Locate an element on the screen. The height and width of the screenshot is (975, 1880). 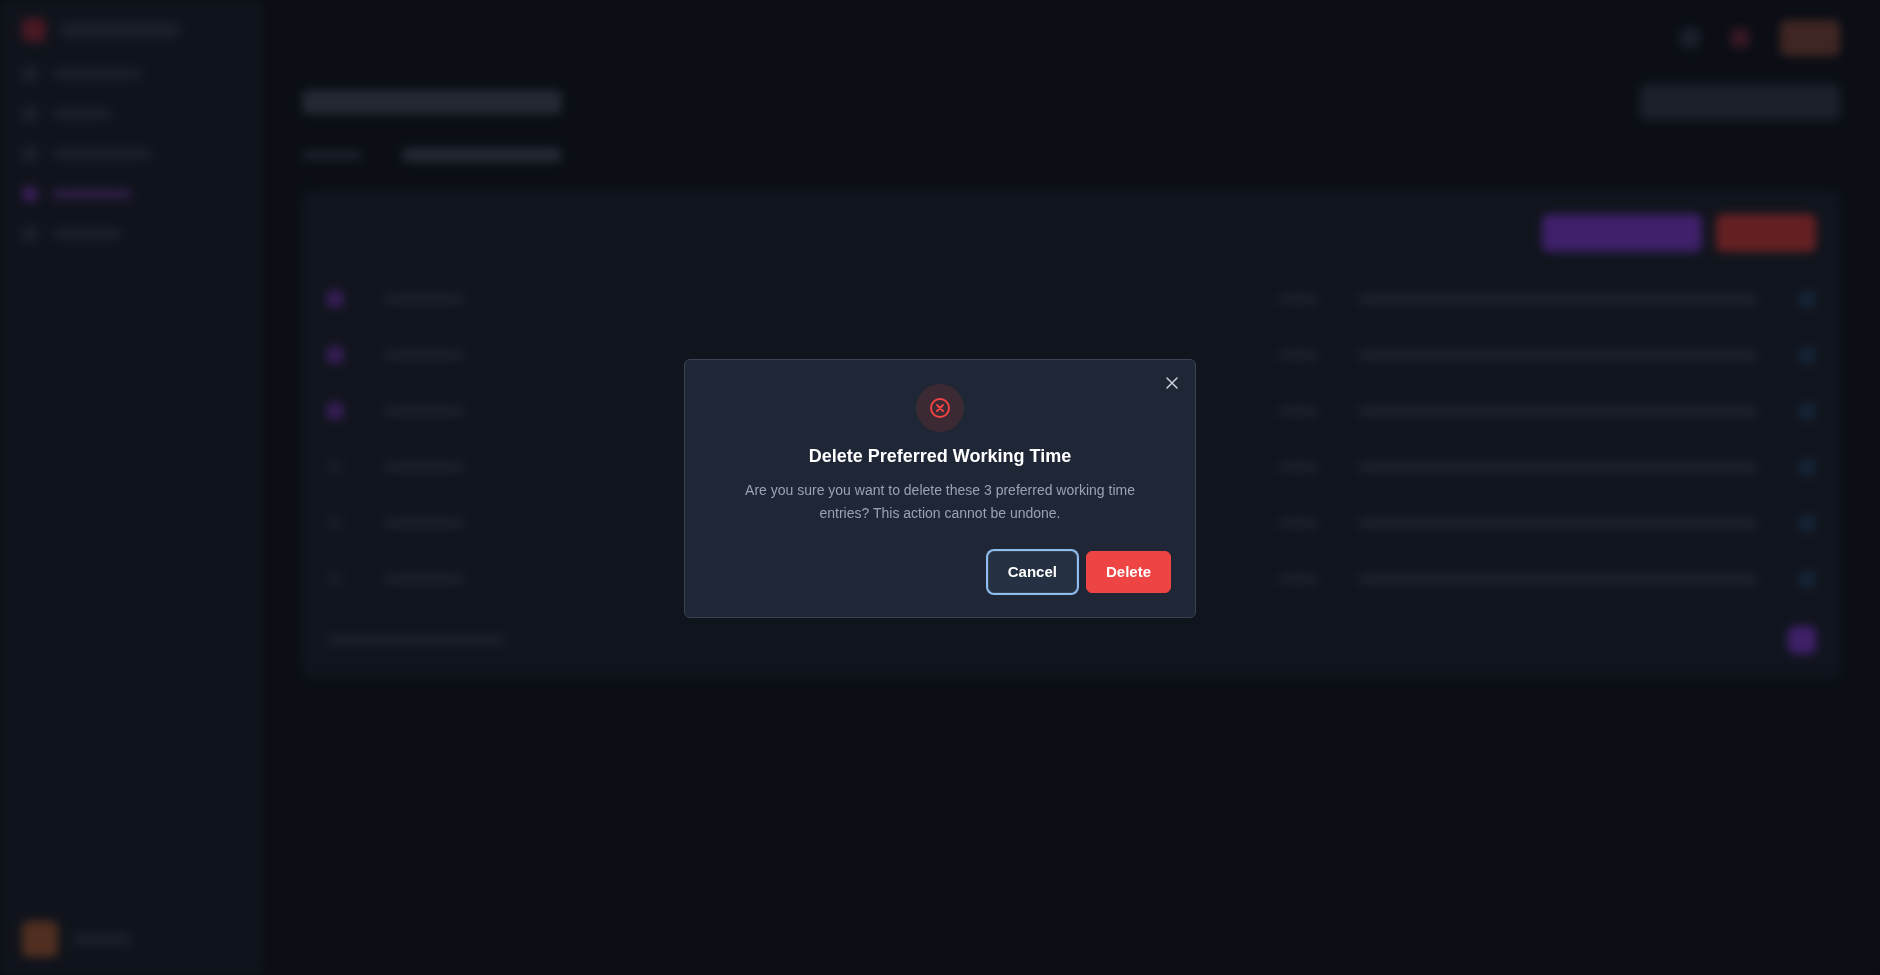
delete-button: Delete is located at coordinates (1128, 571).